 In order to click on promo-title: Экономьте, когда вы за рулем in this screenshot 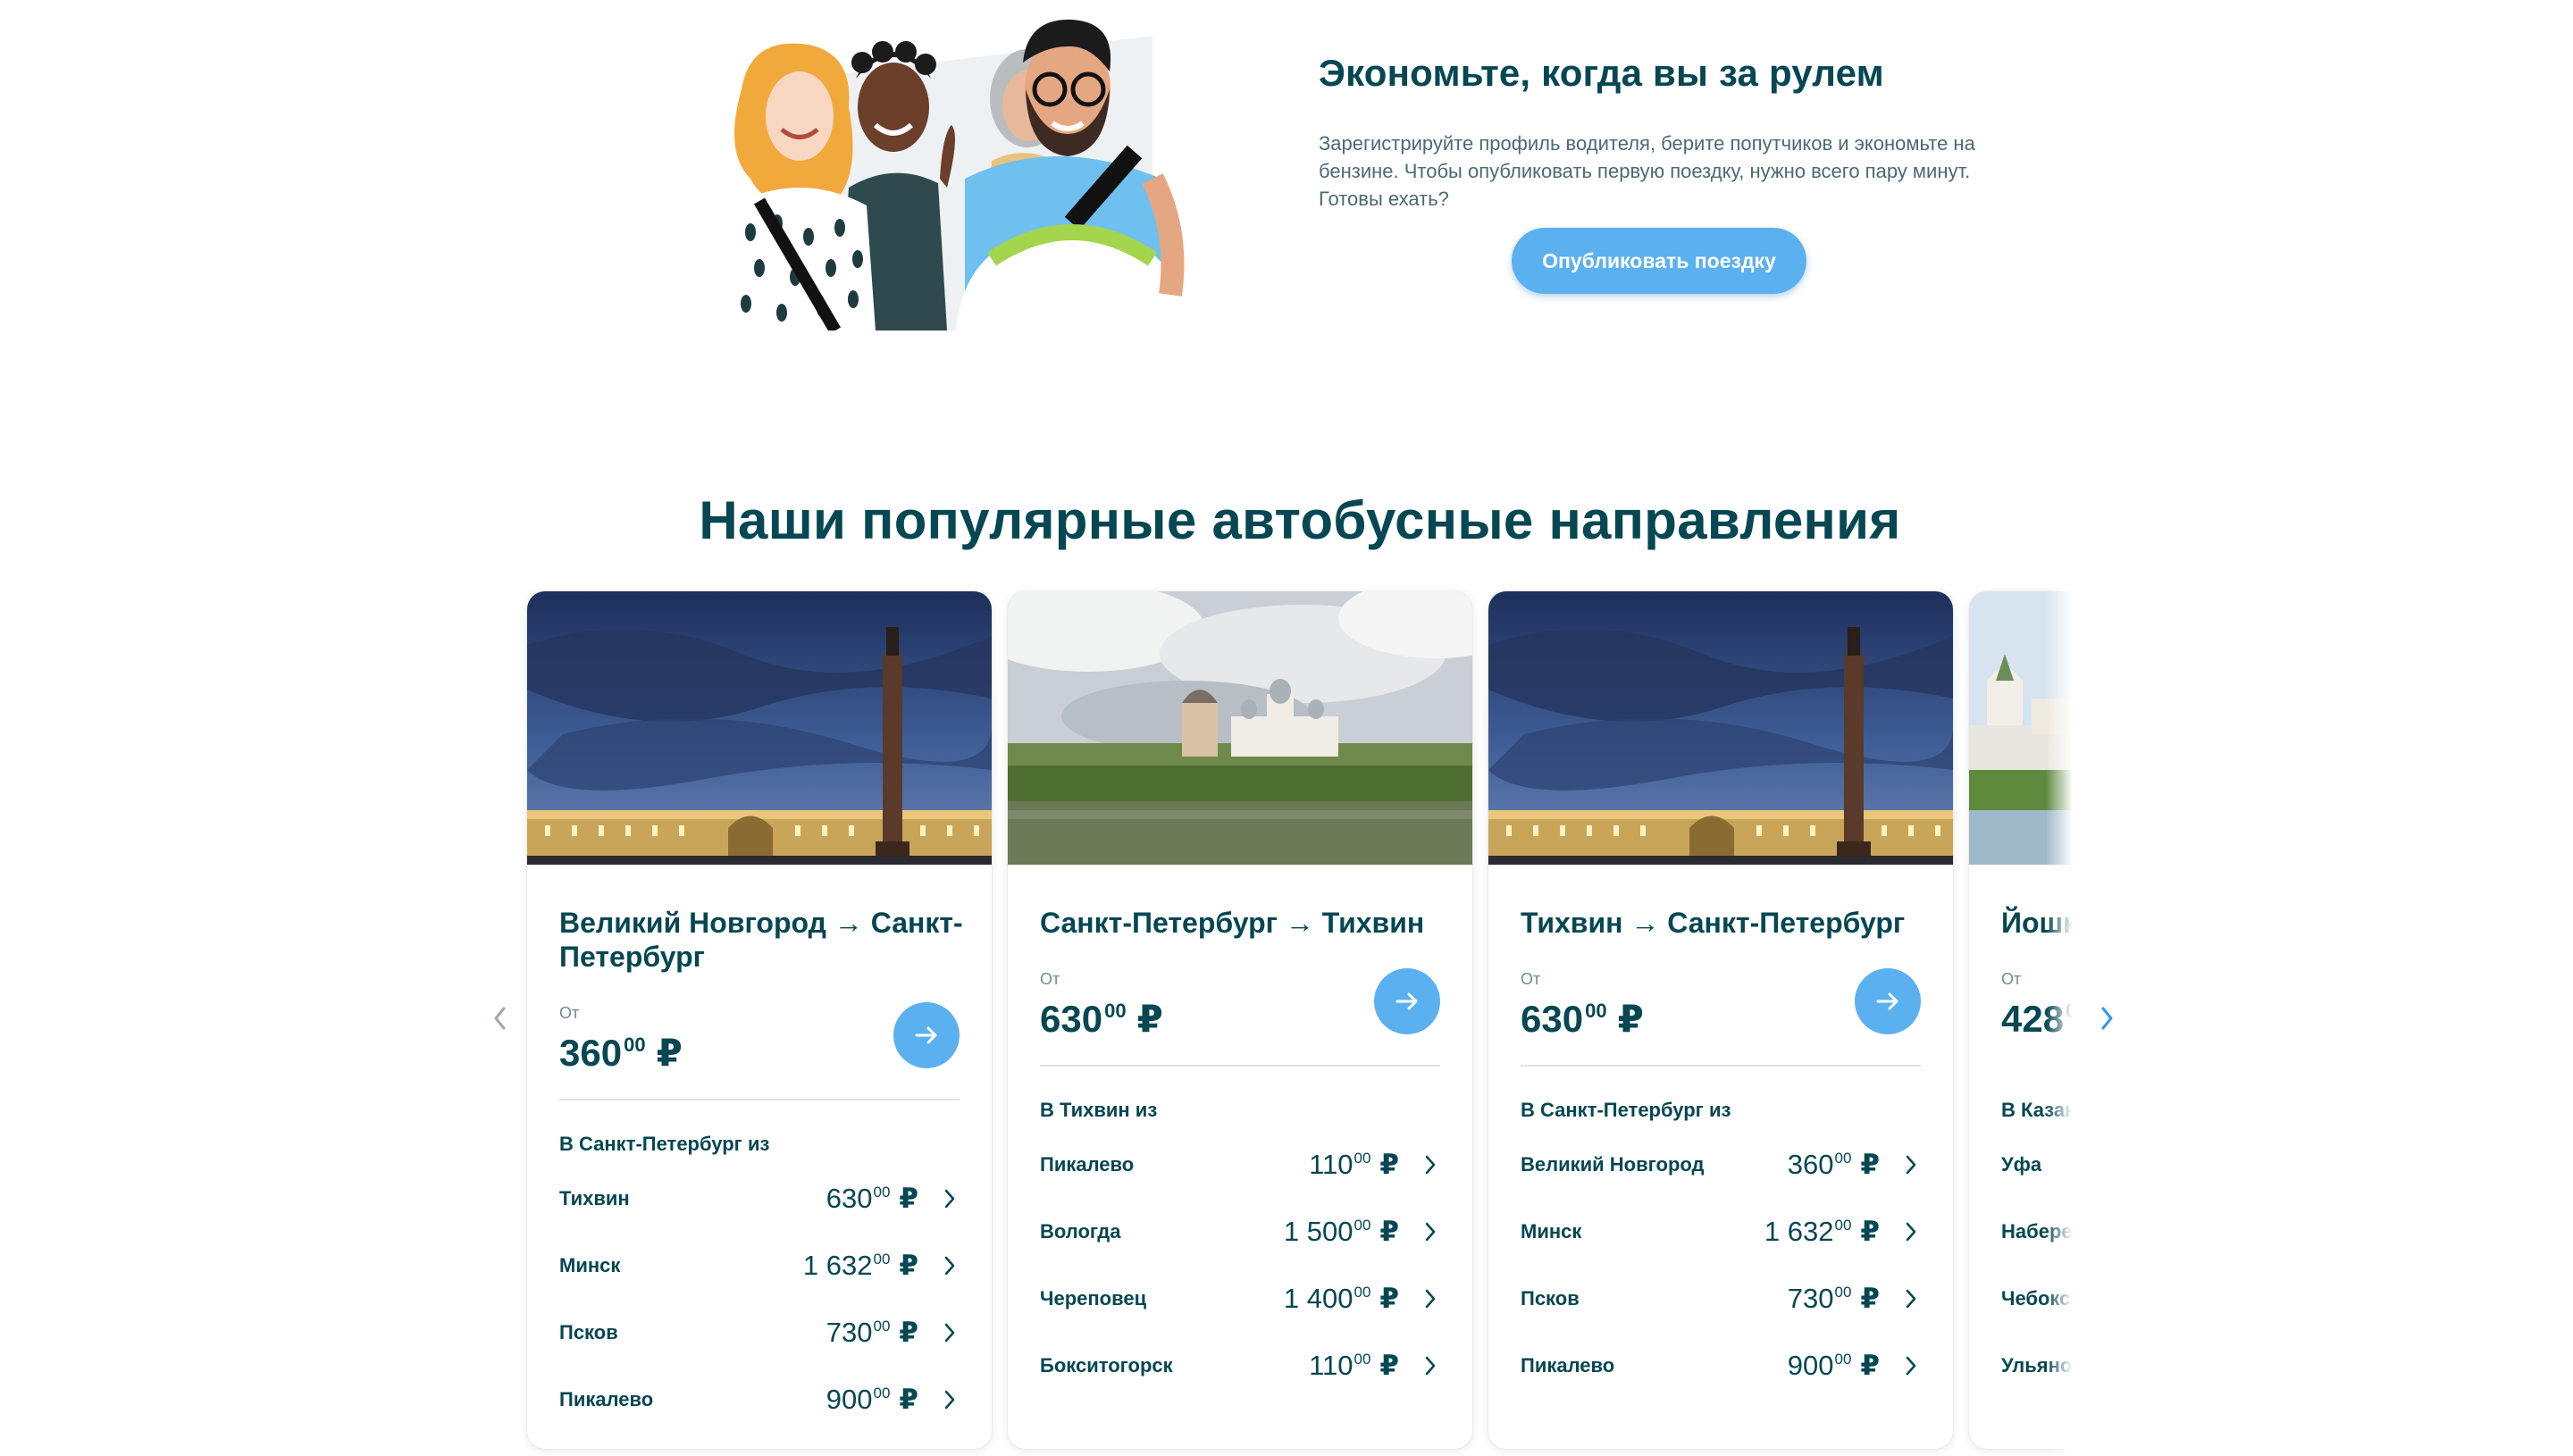, I will do `click(1601, 73)`.